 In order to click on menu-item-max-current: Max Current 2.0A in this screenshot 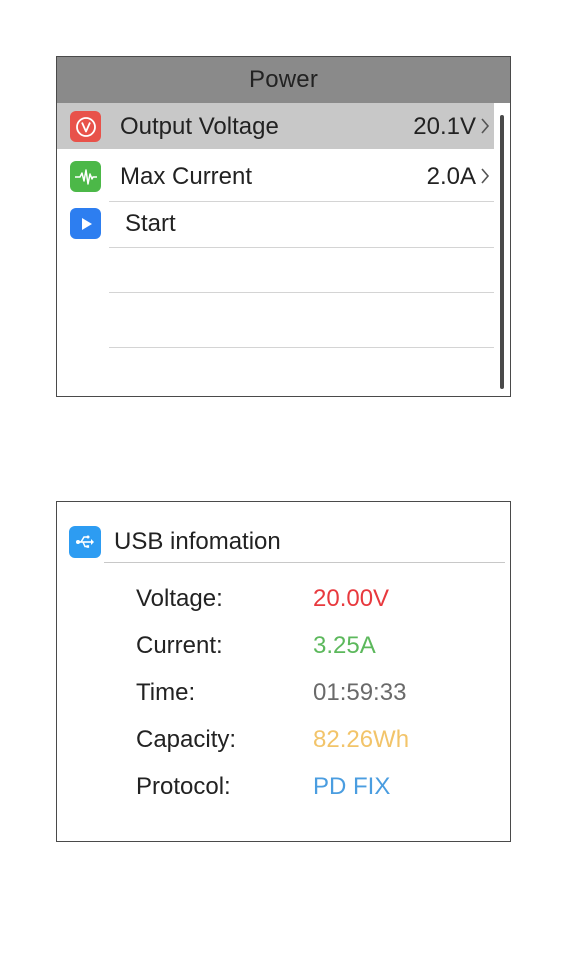, I will do `click(275, 176)`.